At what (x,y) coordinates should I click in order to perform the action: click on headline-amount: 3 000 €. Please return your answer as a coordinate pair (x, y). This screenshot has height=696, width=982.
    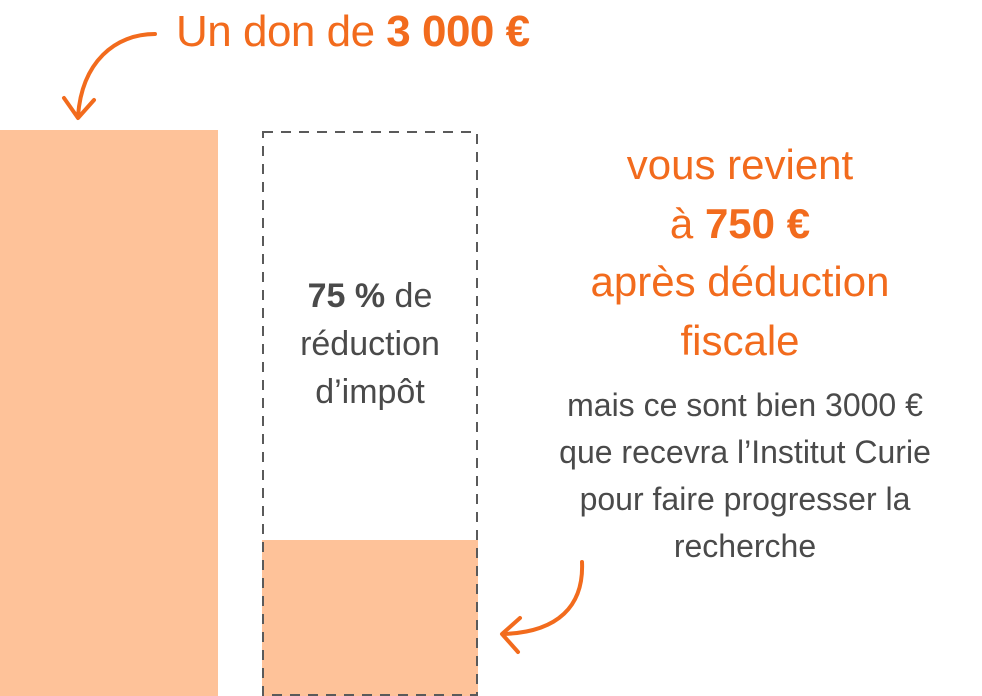
    Looking at the image, I should click on (458, 31).